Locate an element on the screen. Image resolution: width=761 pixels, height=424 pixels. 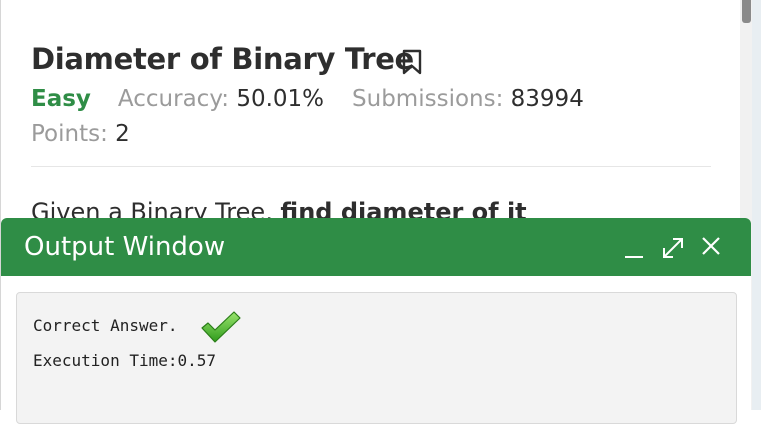
problem-title: Diameter of Binary Tree is located at coordinates (222, 59).